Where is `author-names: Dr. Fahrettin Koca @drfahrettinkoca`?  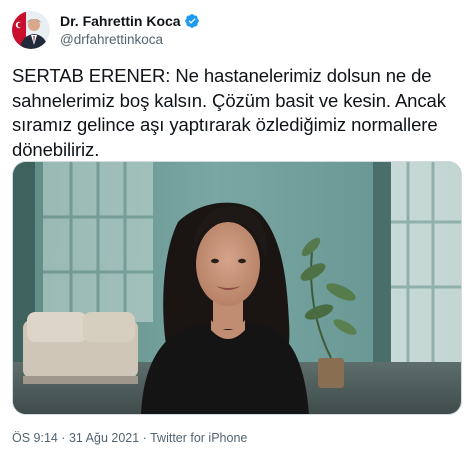
author-names: Dr. Fahrettin Koca @drfahrettinkoca is located at coordinates (130, 30).